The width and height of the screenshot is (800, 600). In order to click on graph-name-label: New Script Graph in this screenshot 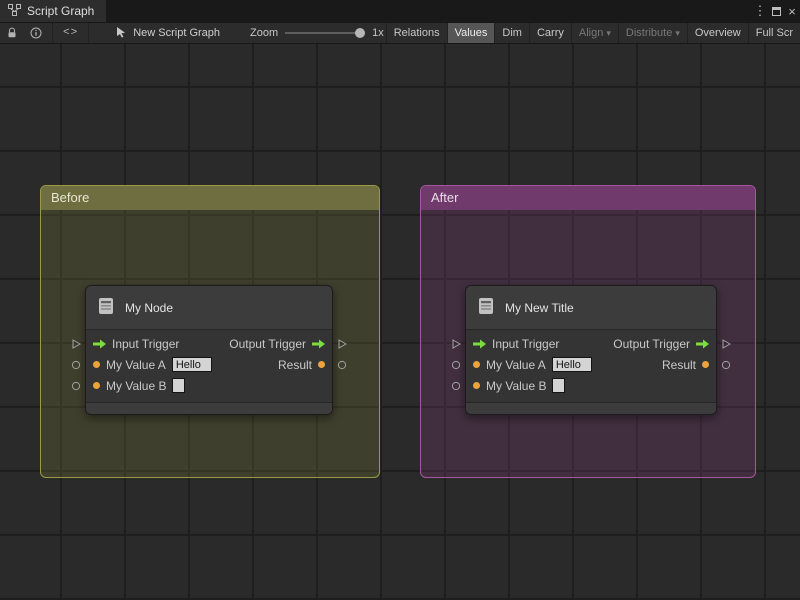, I will do `click(177, 33)`.